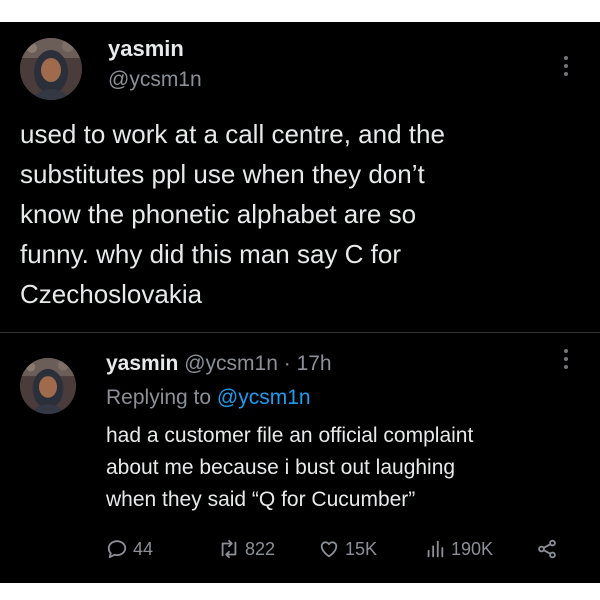 This screenshot has height=600, width=600. Describe the element at coordinates (435, 549) in the screenshot. I see `views-icon` at that location.